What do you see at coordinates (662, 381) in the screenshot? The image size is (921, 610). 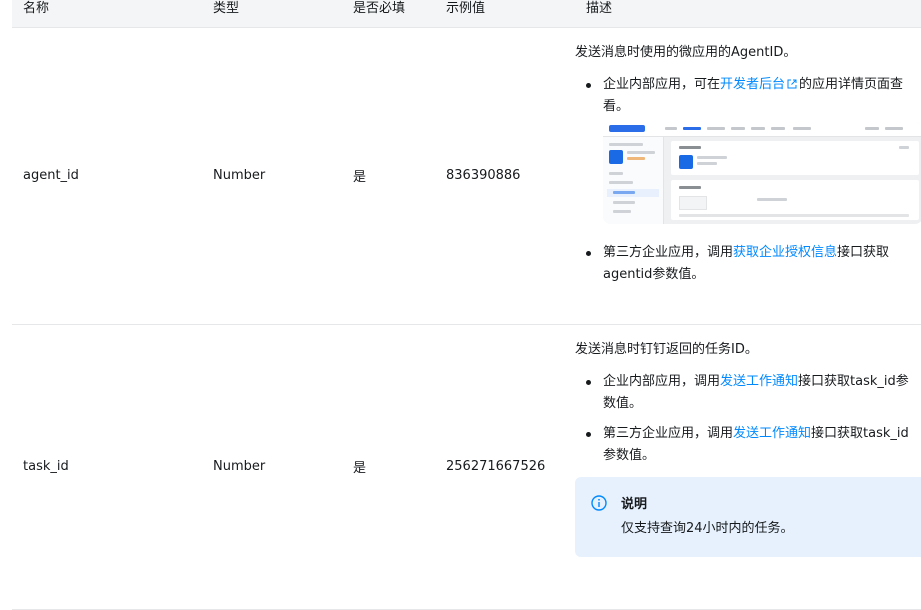 I see `bullet-text: 企业内部应用，调用` at bounding box center [662, 381].